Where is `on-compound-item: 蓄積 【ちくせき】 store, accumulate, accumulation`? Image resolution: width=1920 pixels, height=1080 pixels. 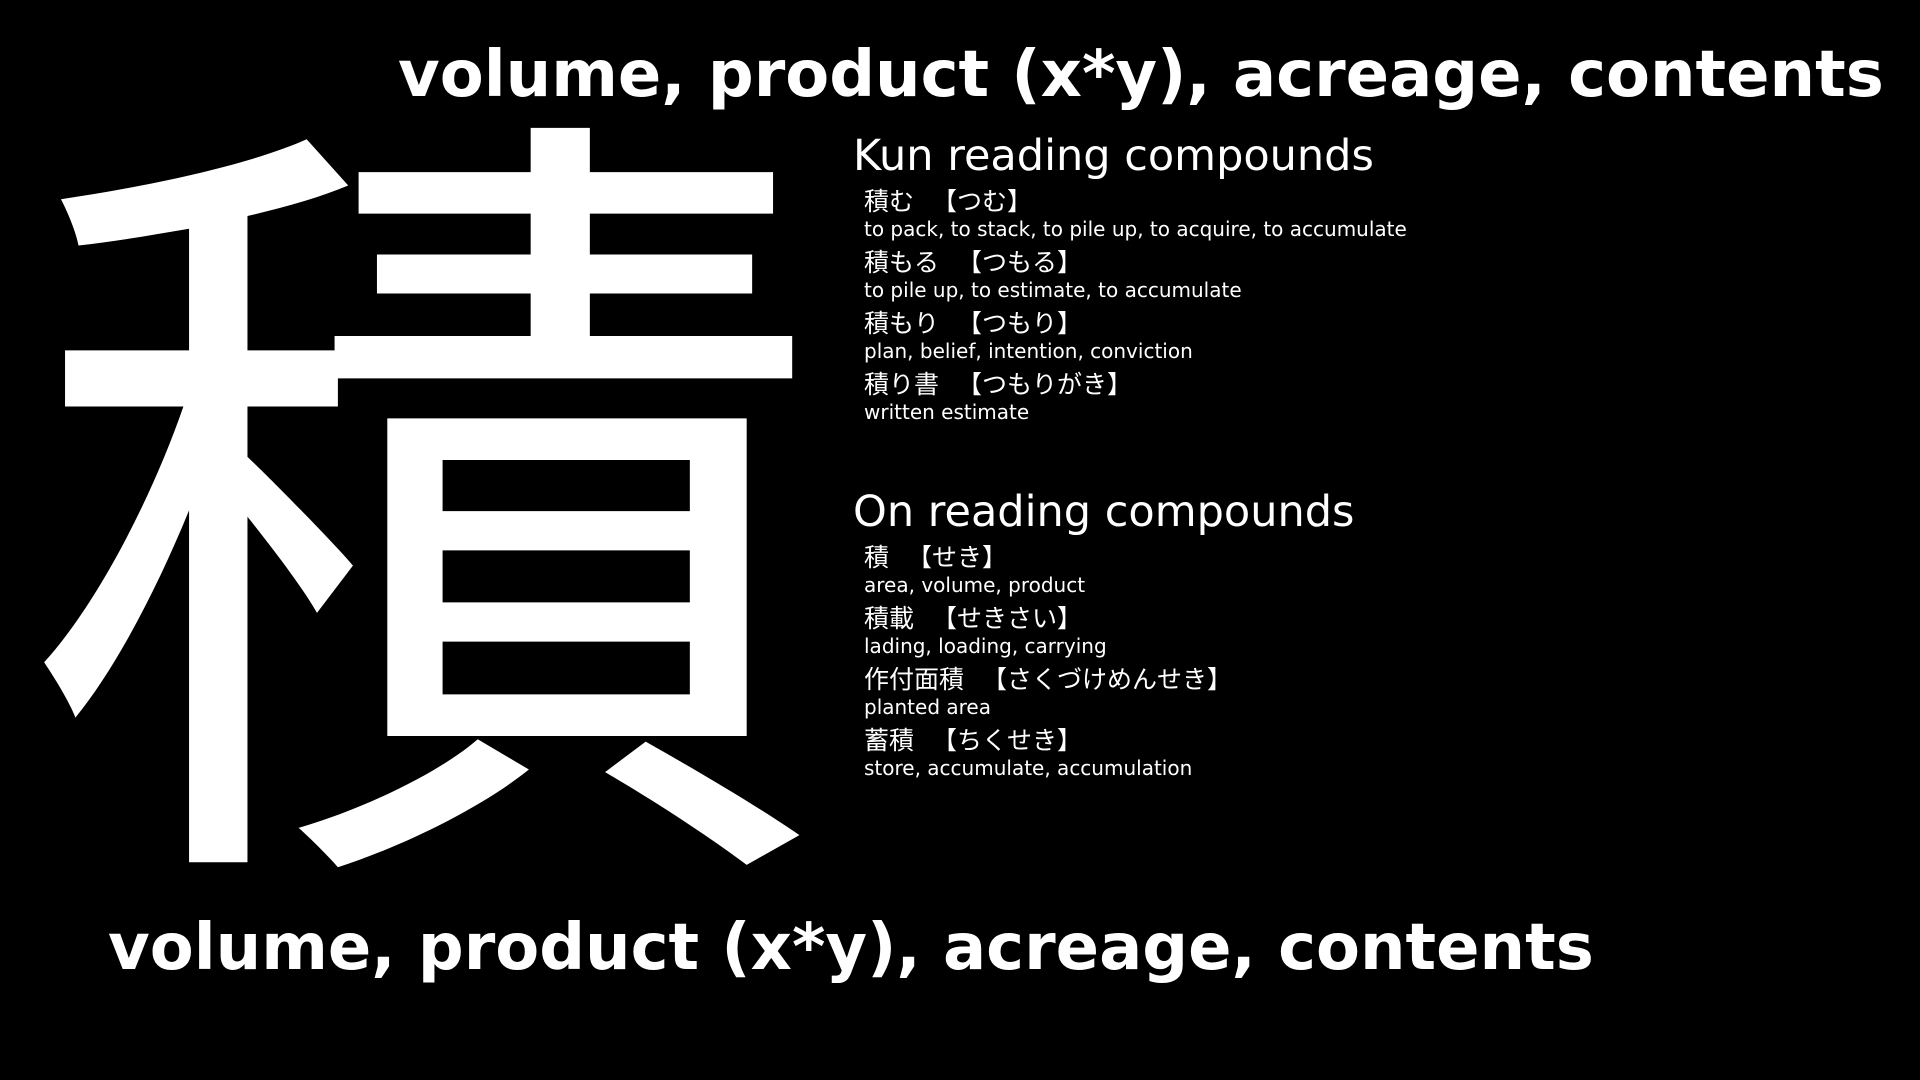 on-compound-item: 蓄積 【ちくせき】 store, accumulate, accumulation is located at coordinates (1048, 756).